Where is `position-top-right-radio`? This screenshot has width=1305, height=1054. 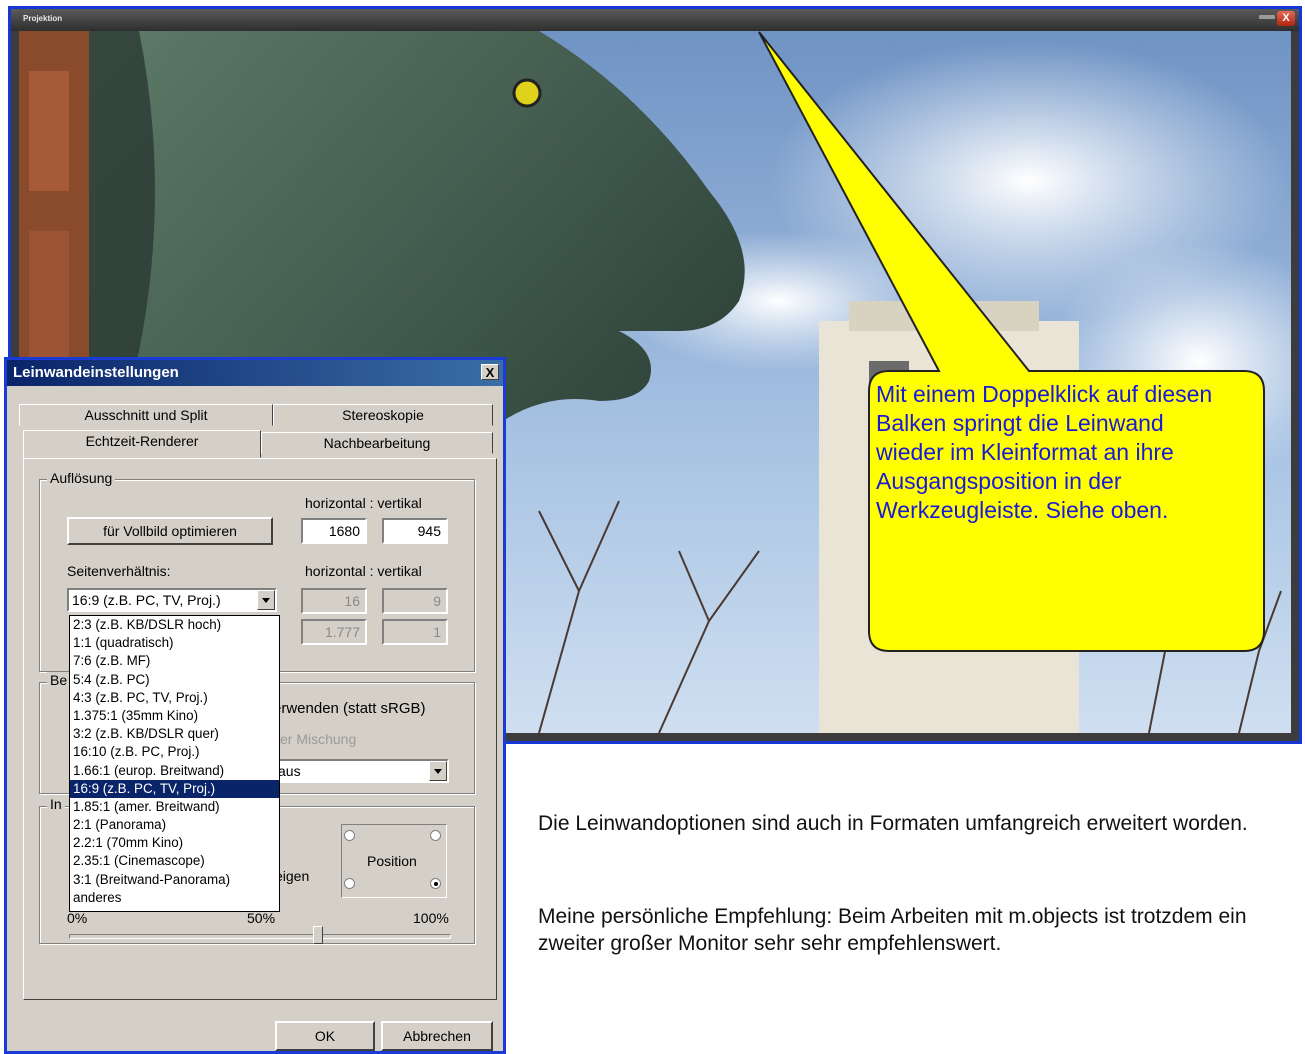
position-top-right-radio is located at coordinates (435, 835).